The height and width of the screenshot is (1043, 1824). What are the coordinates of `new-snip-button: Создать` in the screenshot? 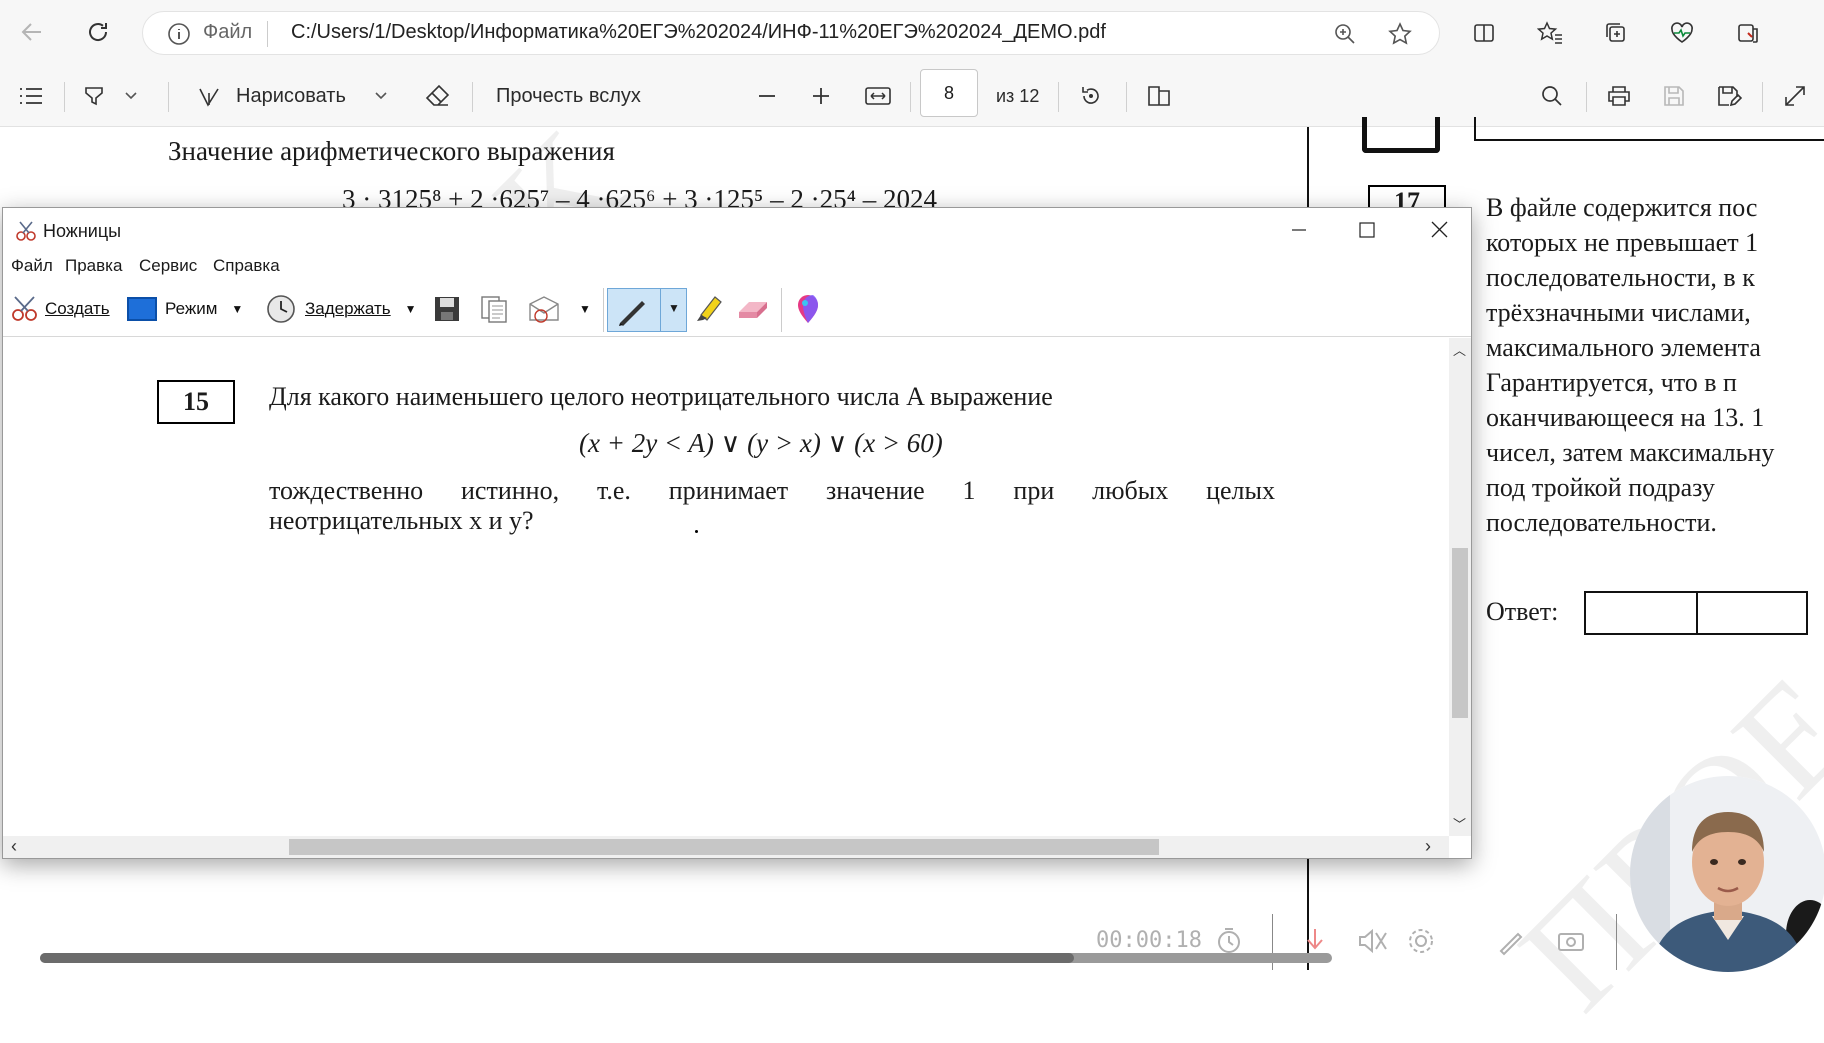 It's located at (59, 309).